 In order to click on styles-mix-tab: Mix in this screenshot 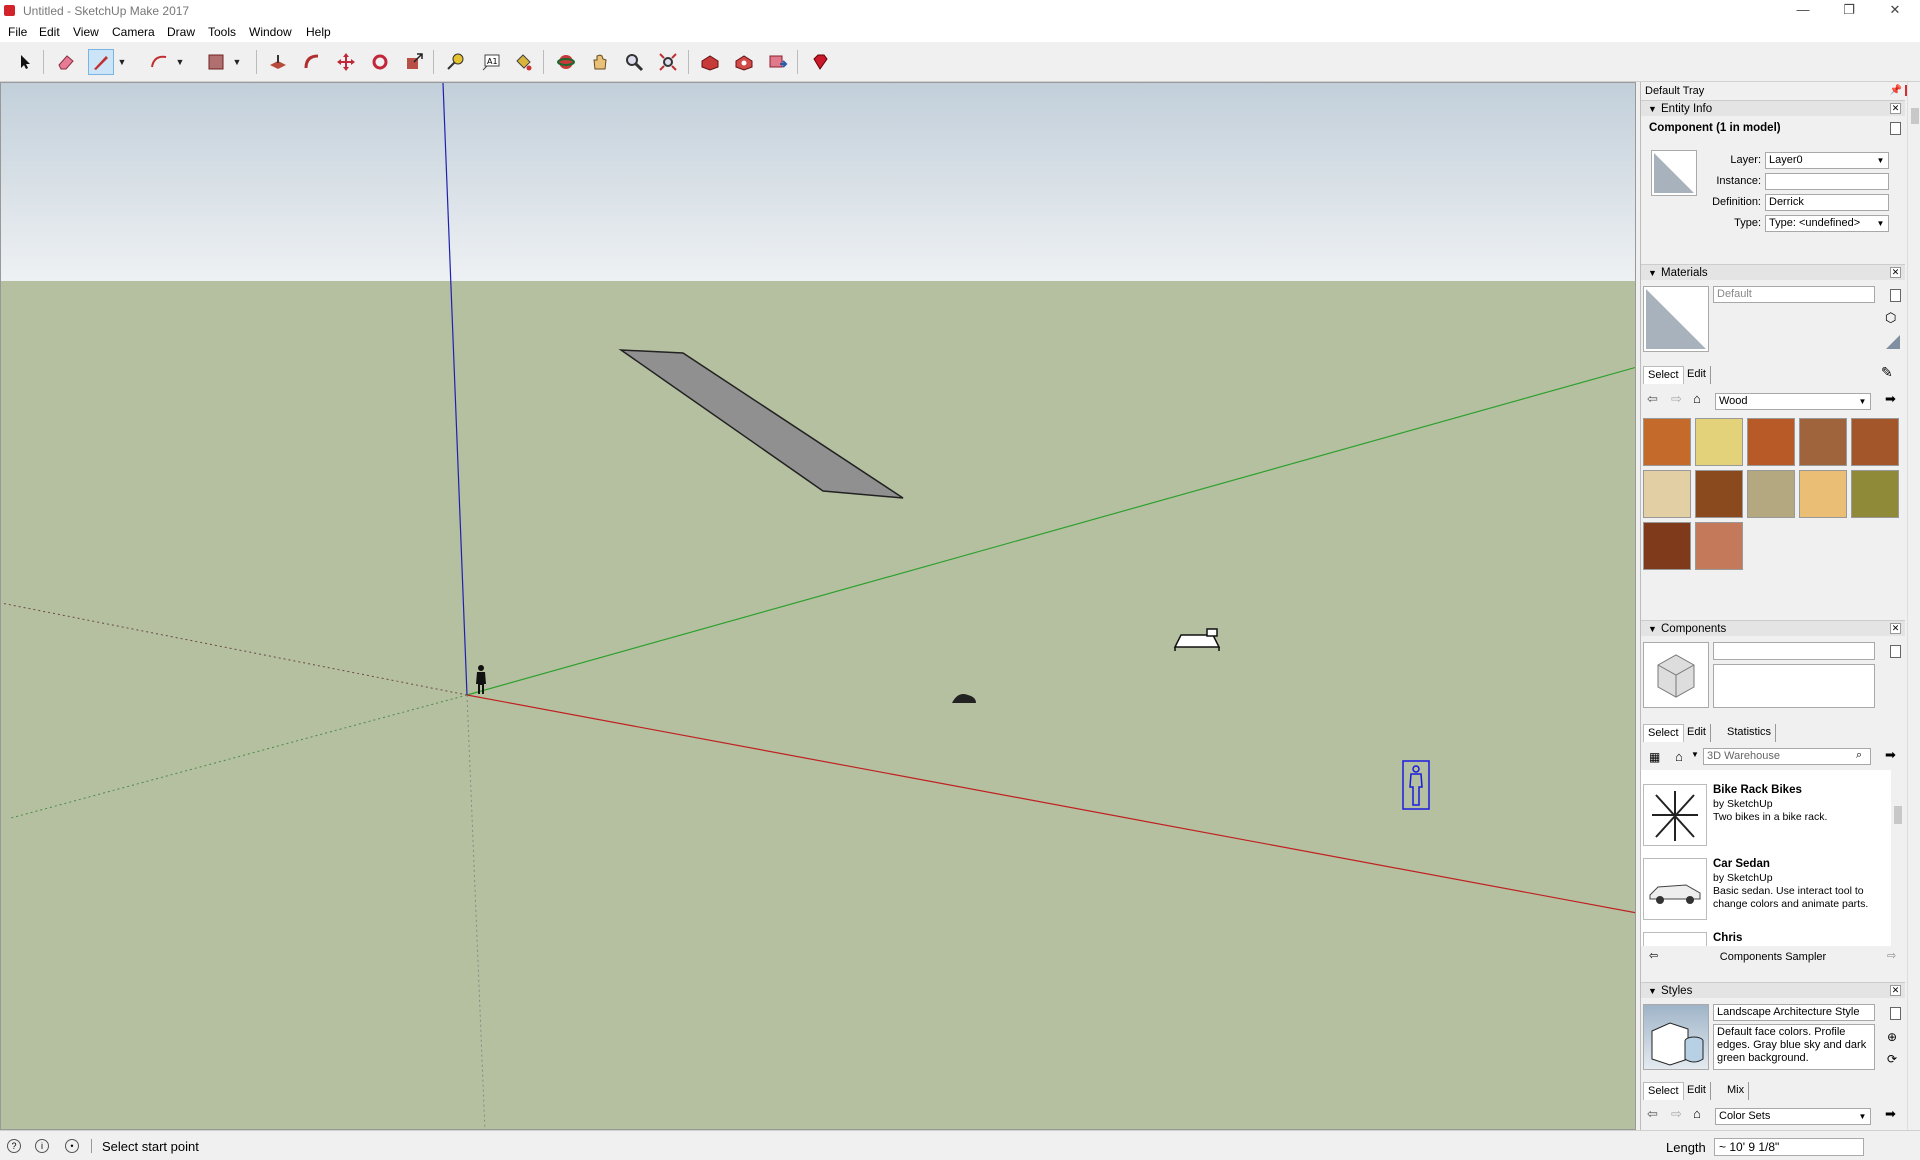, I will do `click(1736, 1091)`.